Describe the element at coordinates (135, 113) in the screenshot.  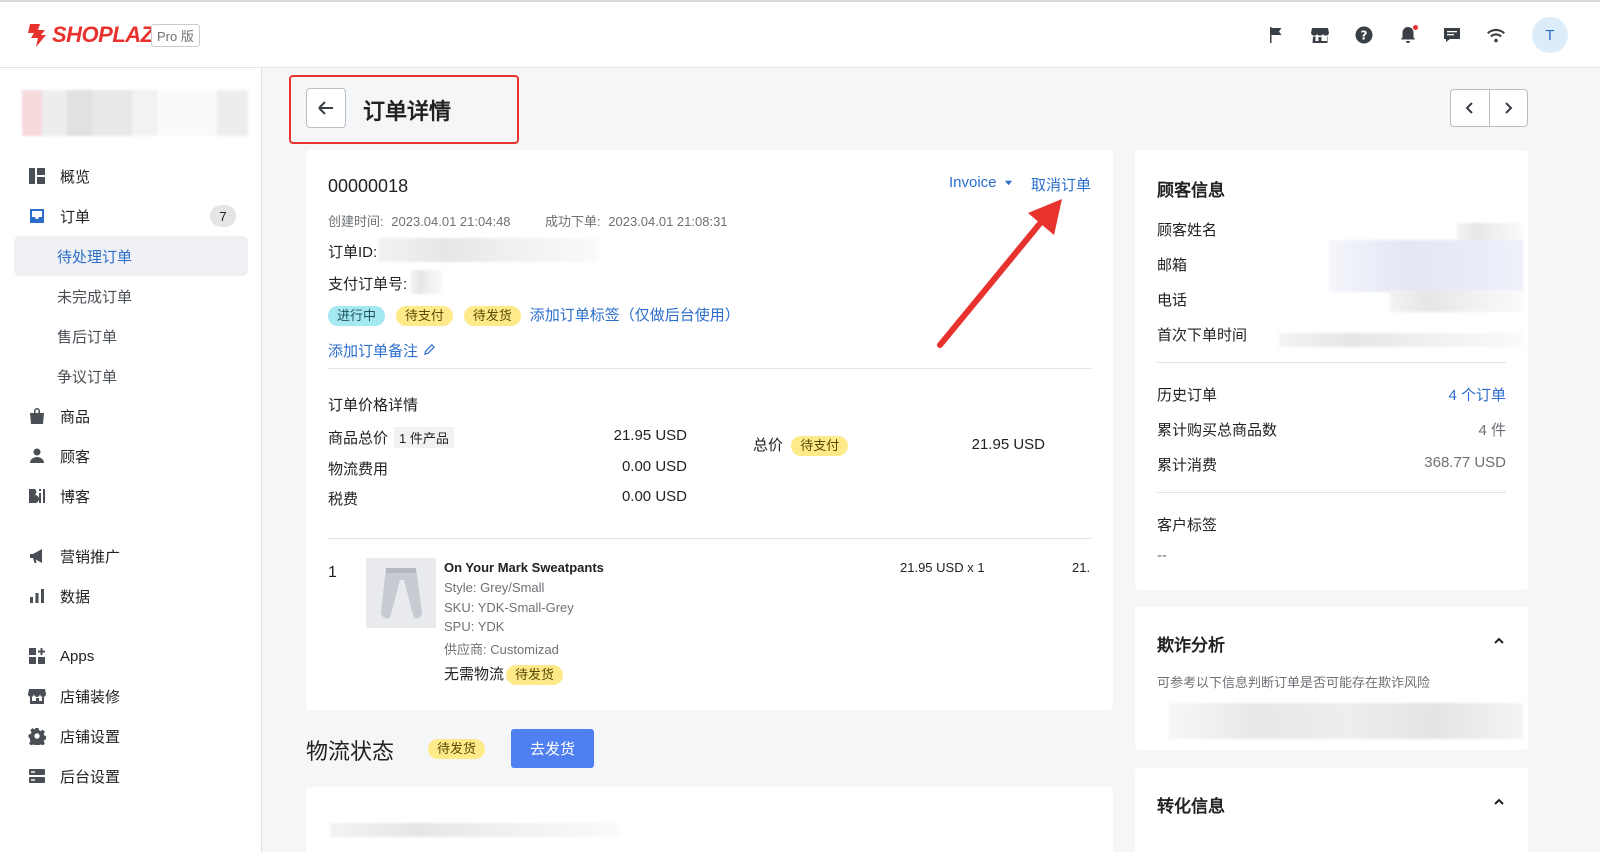
I see `store-name-redacted` at that location.